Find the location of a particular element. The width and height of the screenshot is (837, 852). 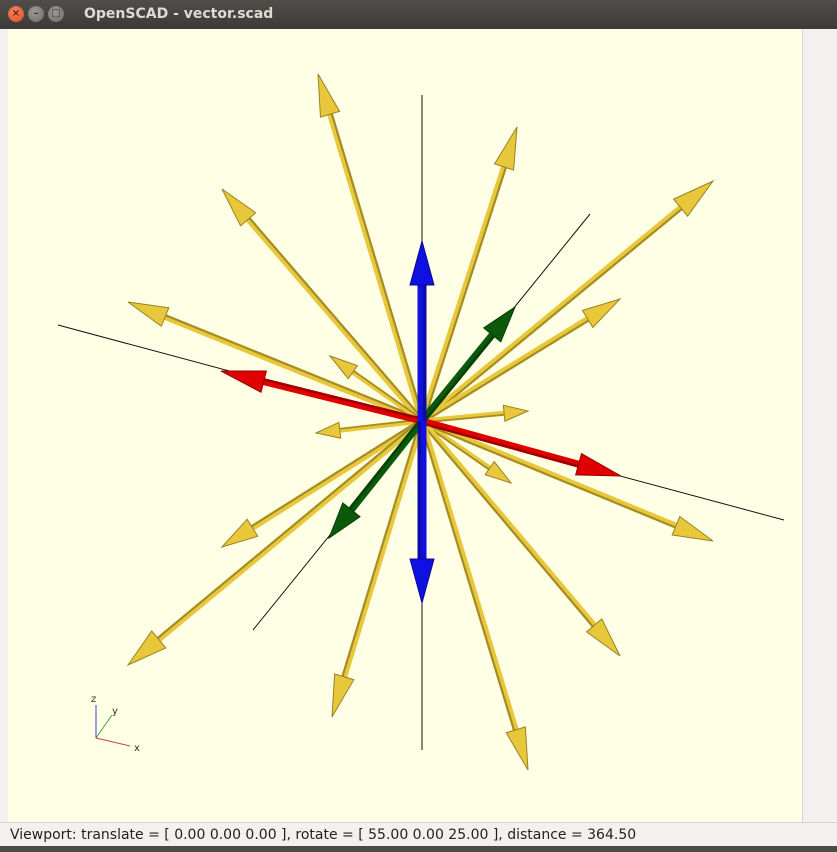

title-bar: × – □ OpenSCAD - vector.scad is located at coordinates (418, 14).